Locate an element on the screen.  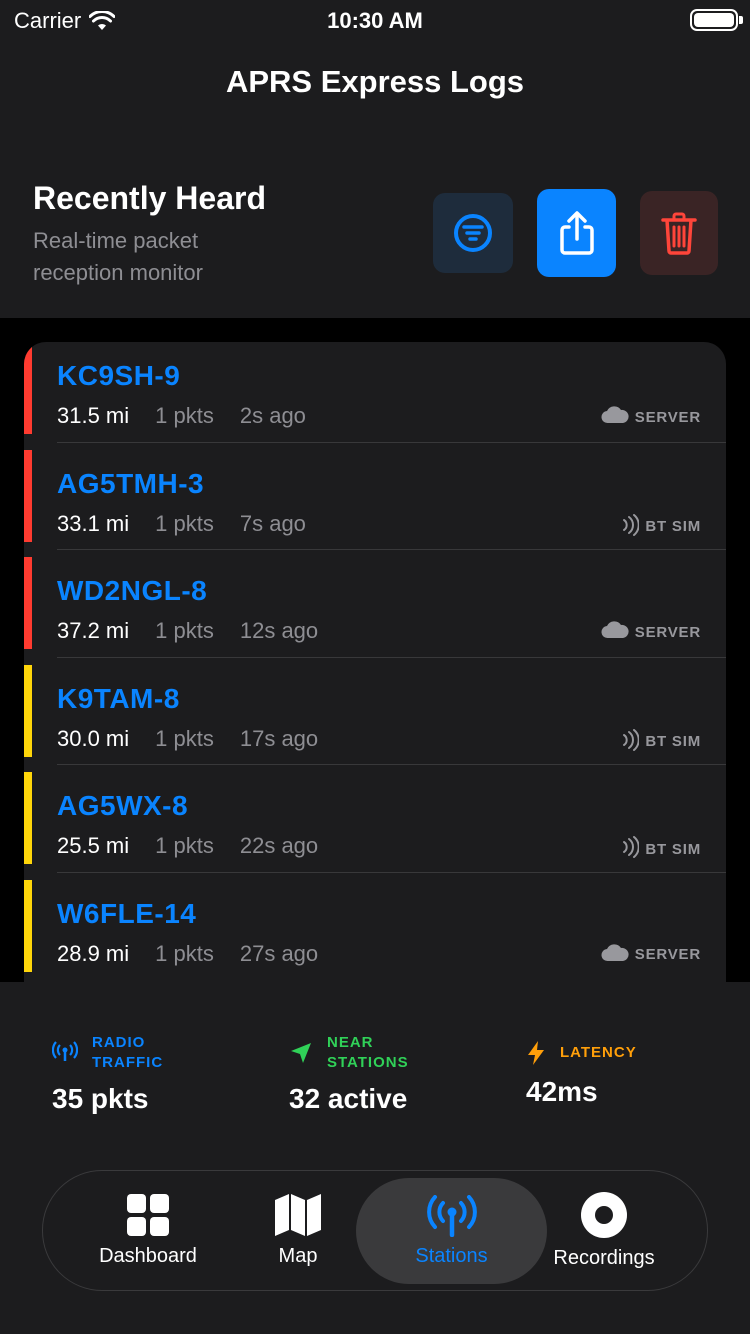
station-row: KC9SH-9 31.5 mi 1 pkts 2s ago SERVER is located at coordinates (375, 388).